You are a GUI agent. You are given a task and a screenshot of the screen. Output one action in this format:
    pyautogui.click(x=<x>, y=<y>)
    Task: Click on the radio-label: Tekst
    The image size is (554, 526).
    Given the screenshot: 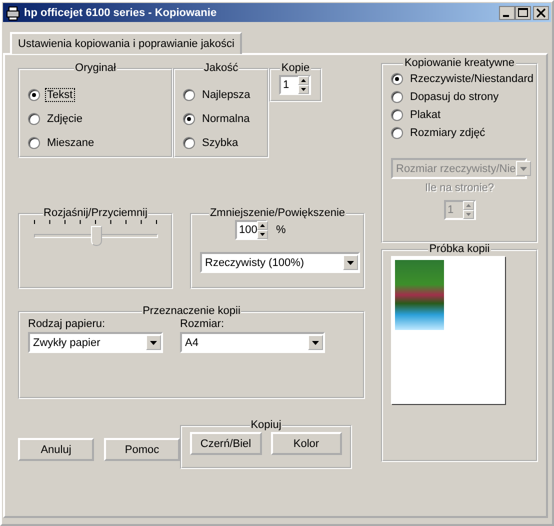 What is the action you would take?
    pyautogui.click(x=60, y=95)
    